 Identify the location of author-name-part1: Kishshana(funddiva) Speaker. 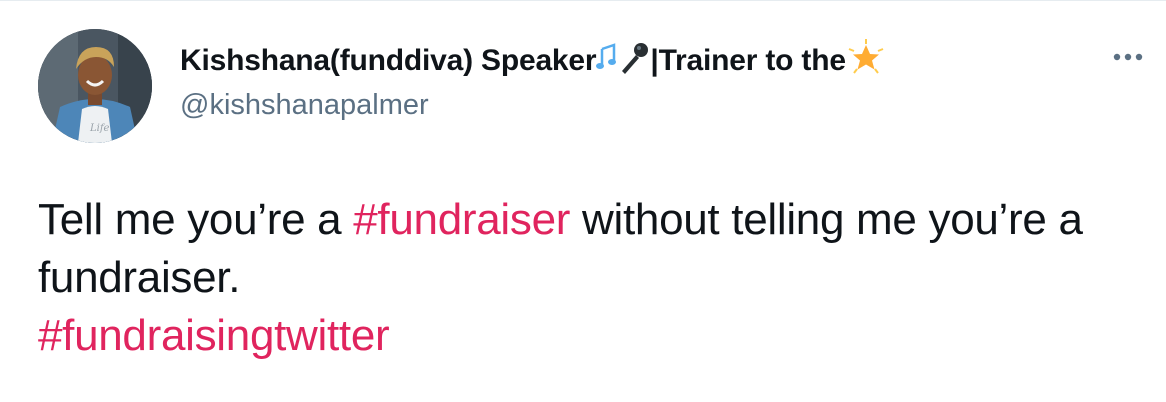
(388, 60).